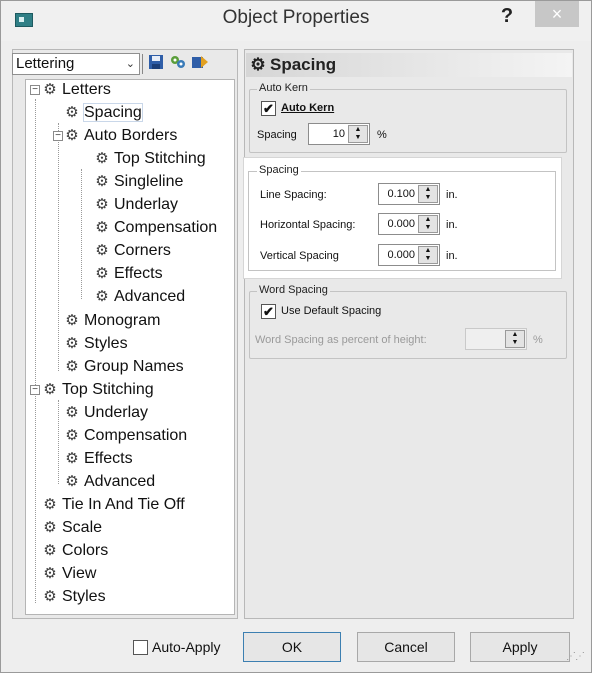  I want to click on tree-item-compensation-2: ⚙ Compensation, so click(125, 436).